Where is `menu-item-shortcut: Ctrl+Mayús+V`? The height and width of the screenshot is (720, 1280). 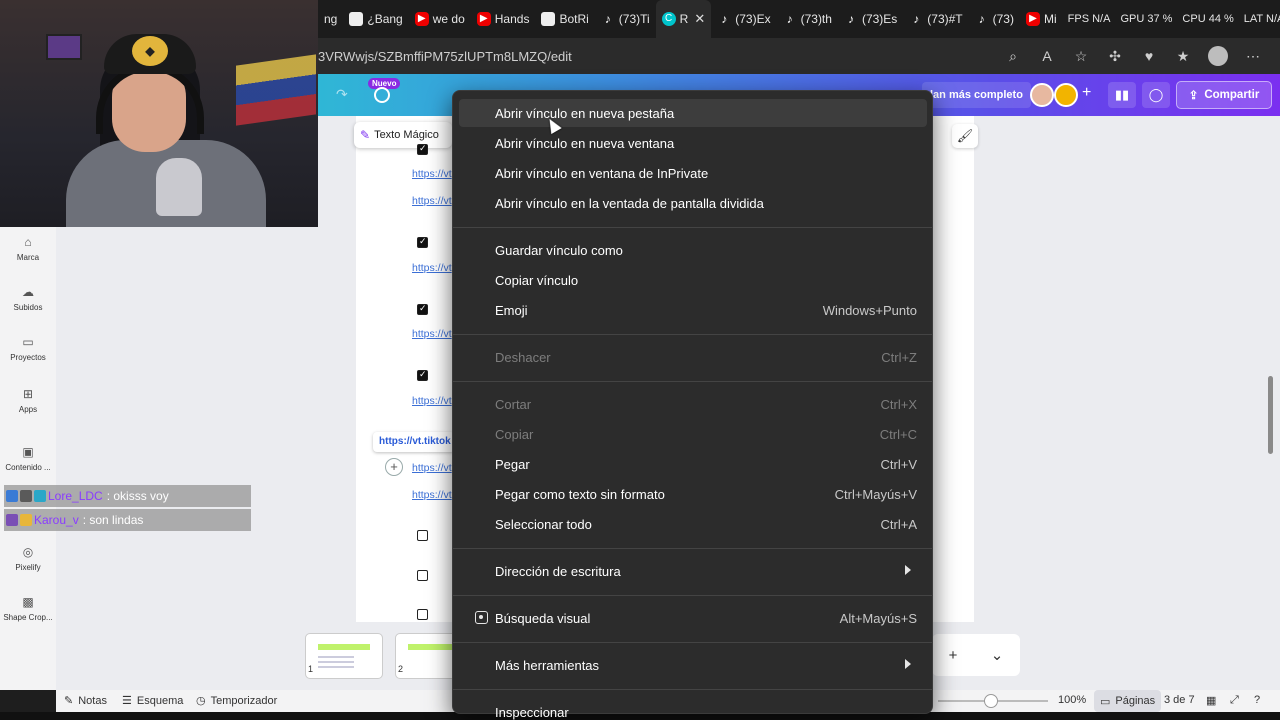
menu-item-shortcut: Ctrl+Mayús+V is located at coordinates (875, 494).